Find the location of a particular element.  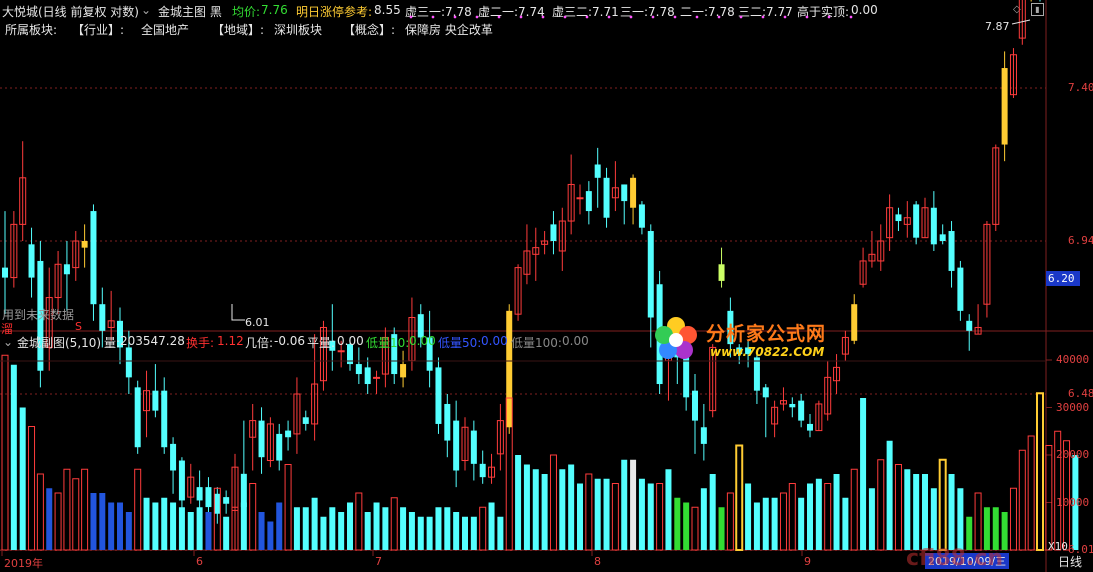

volume-tick-label: 10000 is located at coordinates (1073, 502).